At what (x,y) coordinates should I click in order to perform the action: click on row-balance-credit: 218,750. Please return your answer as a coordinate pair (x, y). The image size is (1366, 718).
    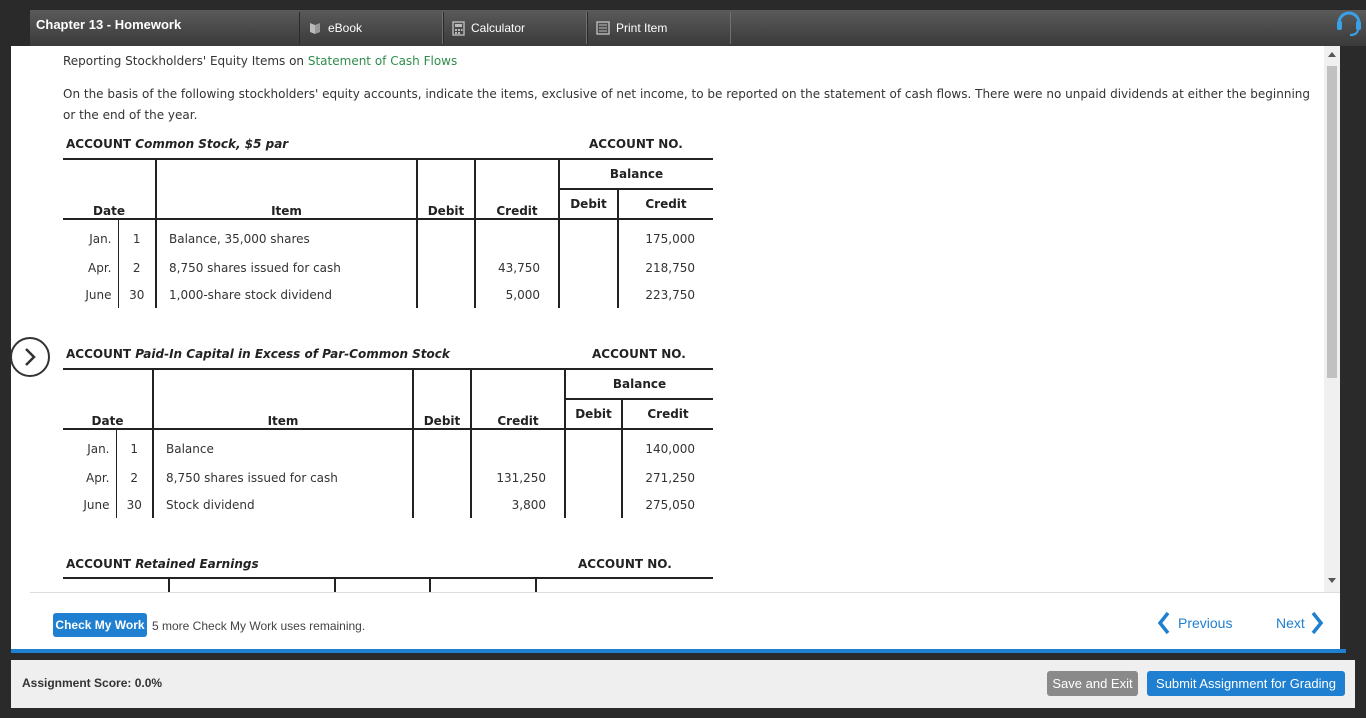
    Looking at the image, I should click on (670, 267).